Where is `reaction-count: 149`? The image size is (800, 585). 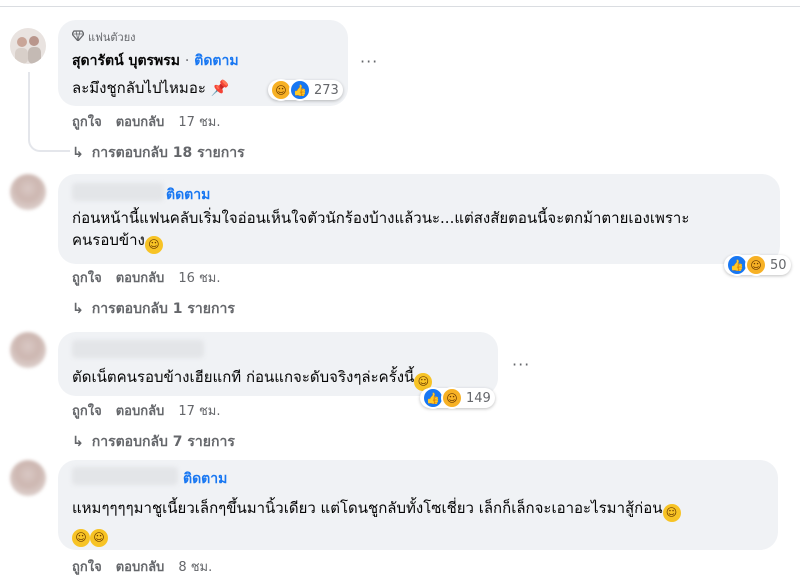 reaction-count: 149 is located at coordinates (478, 398).